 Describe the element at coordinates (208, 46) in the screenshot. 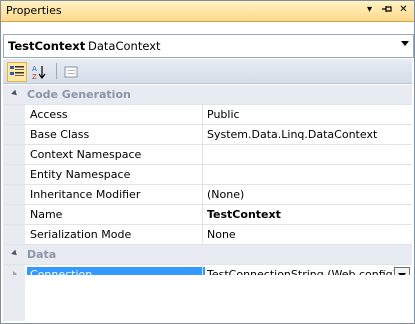

I see `object-selector: TestContext DataContext` at that location.